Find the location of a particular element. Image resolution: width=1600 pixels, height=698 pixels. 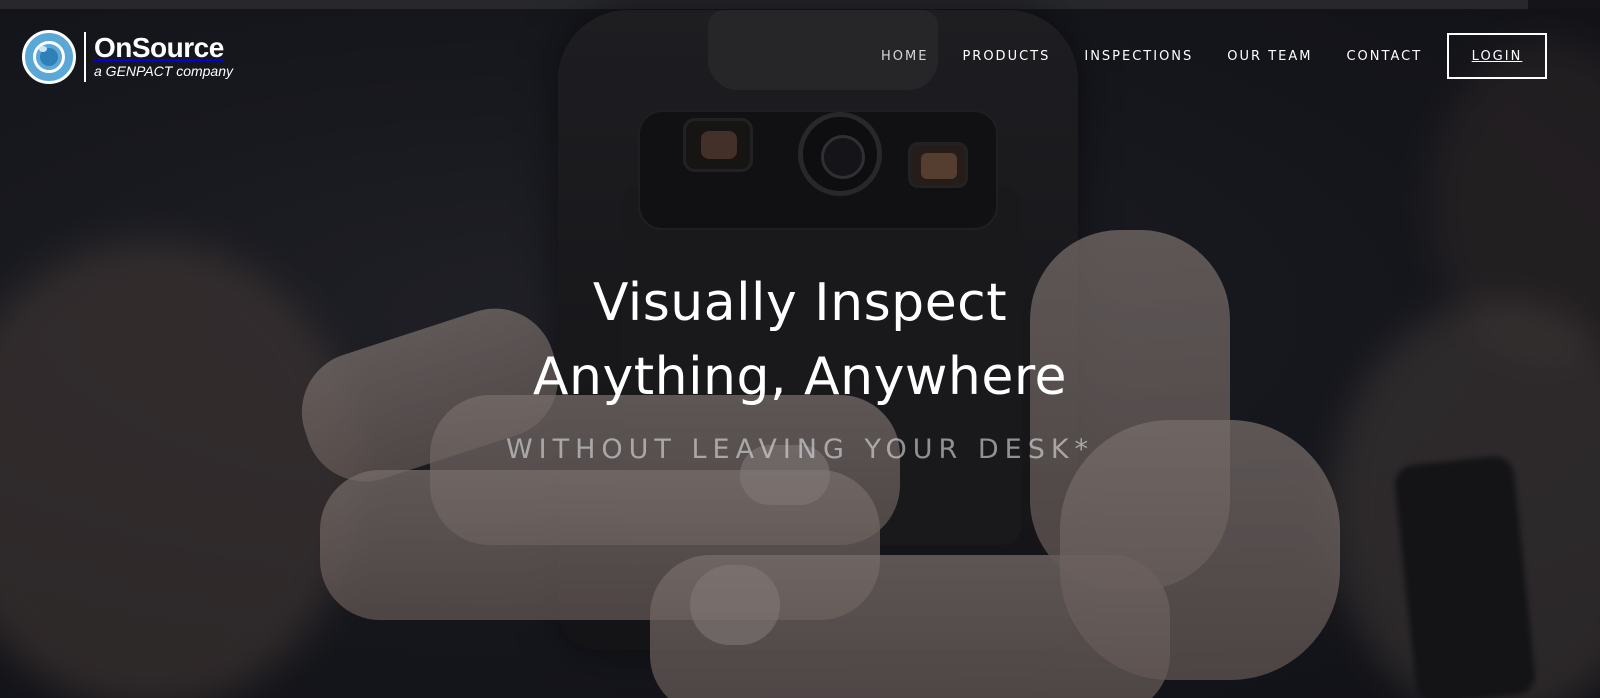

site-logo: OnSource a GENPACT company is located at coordinates (132, 57).